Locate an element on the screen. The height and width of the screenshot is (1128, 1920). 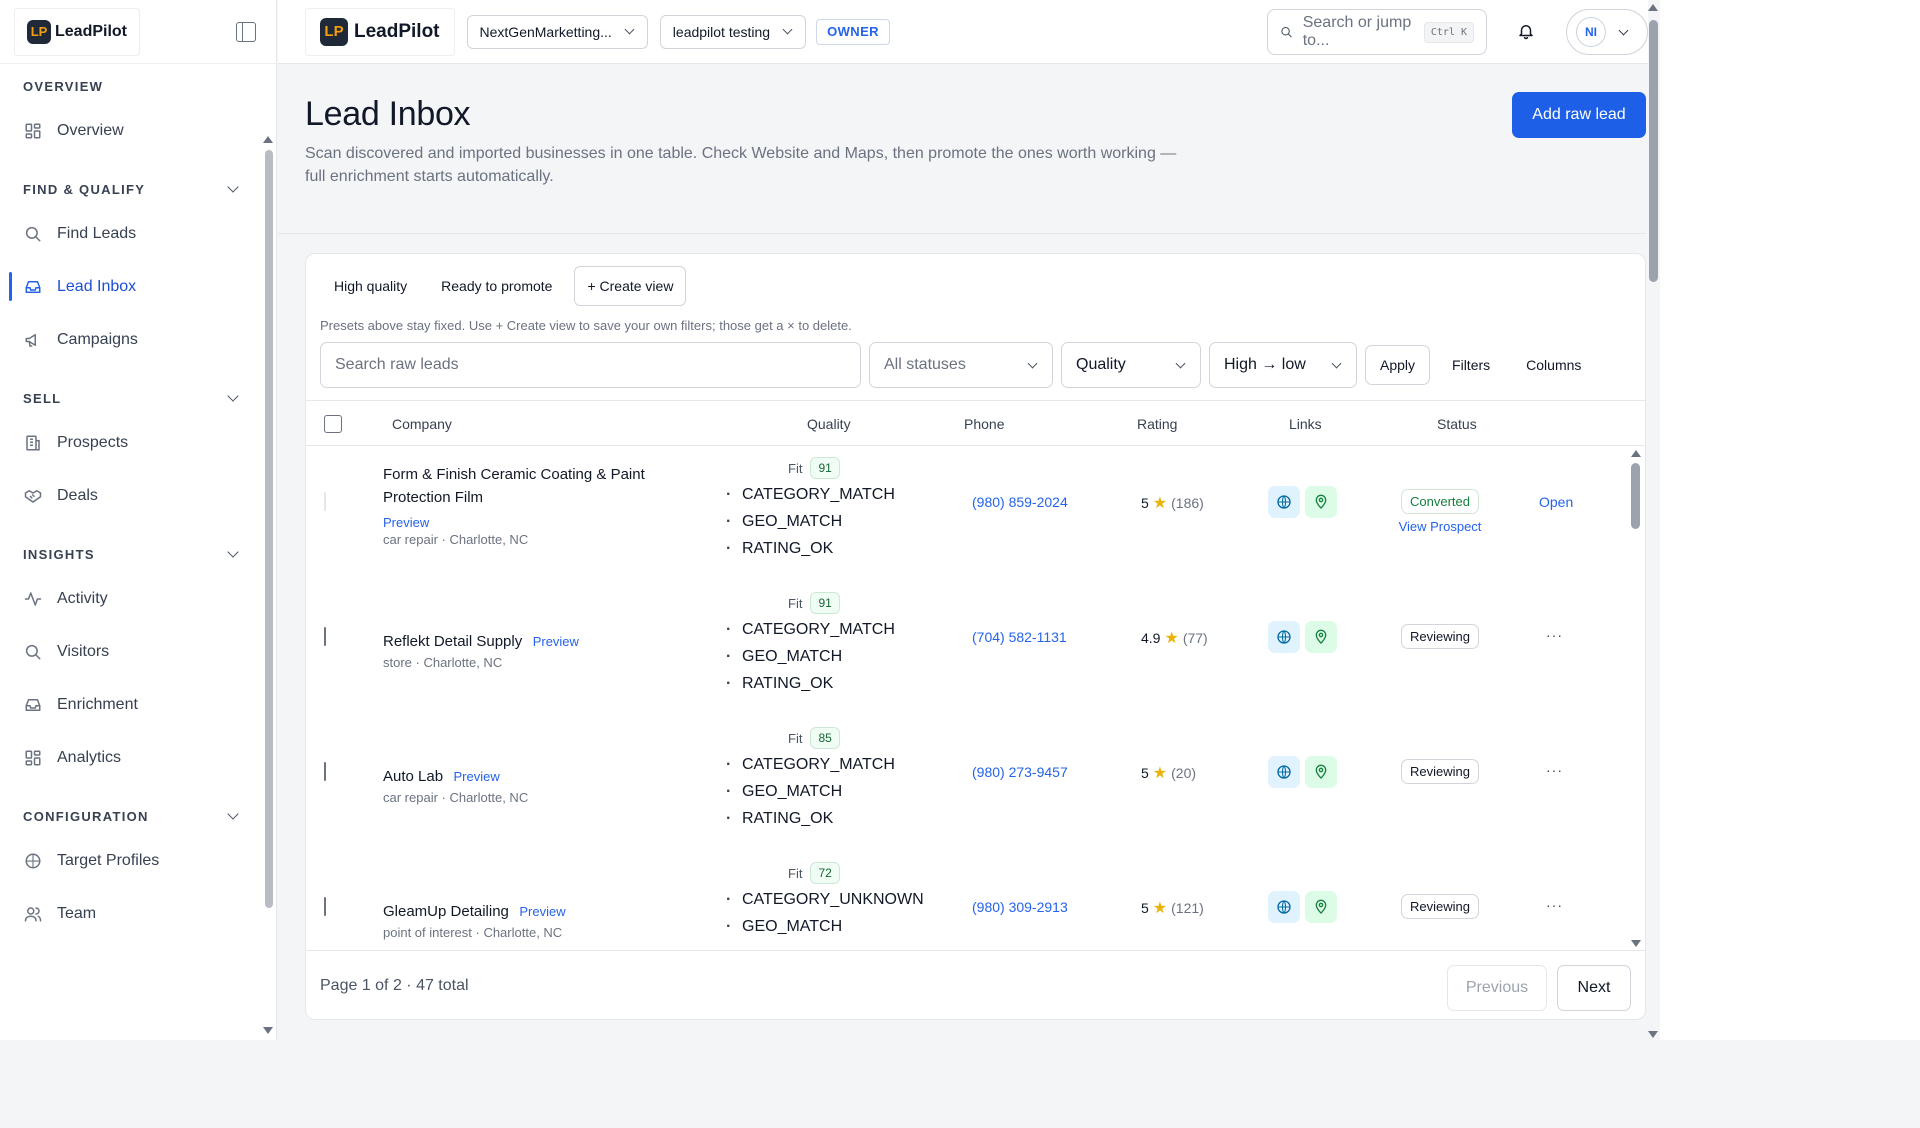
section-title-configuration: CONFIGURATION is located at coordinates (131, 816).